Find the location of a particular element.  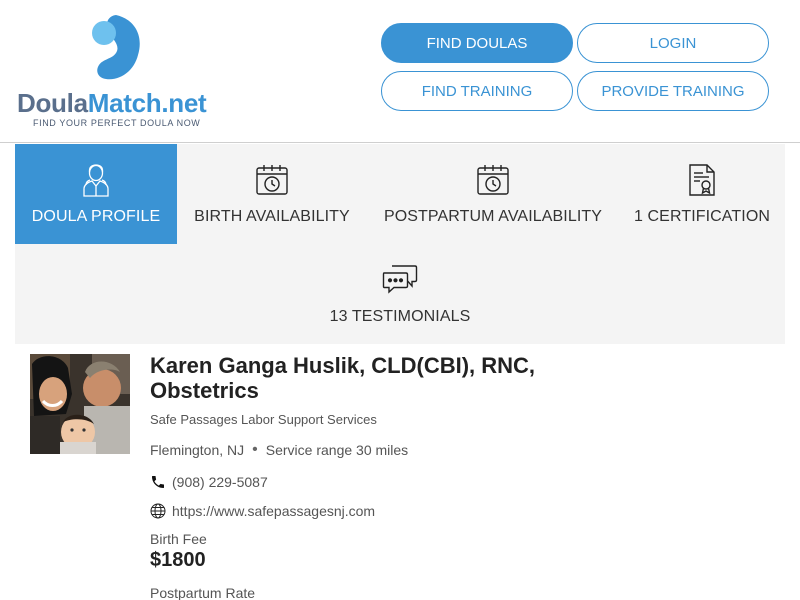

find-doulas-button: FIND DOULAS is located at coordinates (477, 43).